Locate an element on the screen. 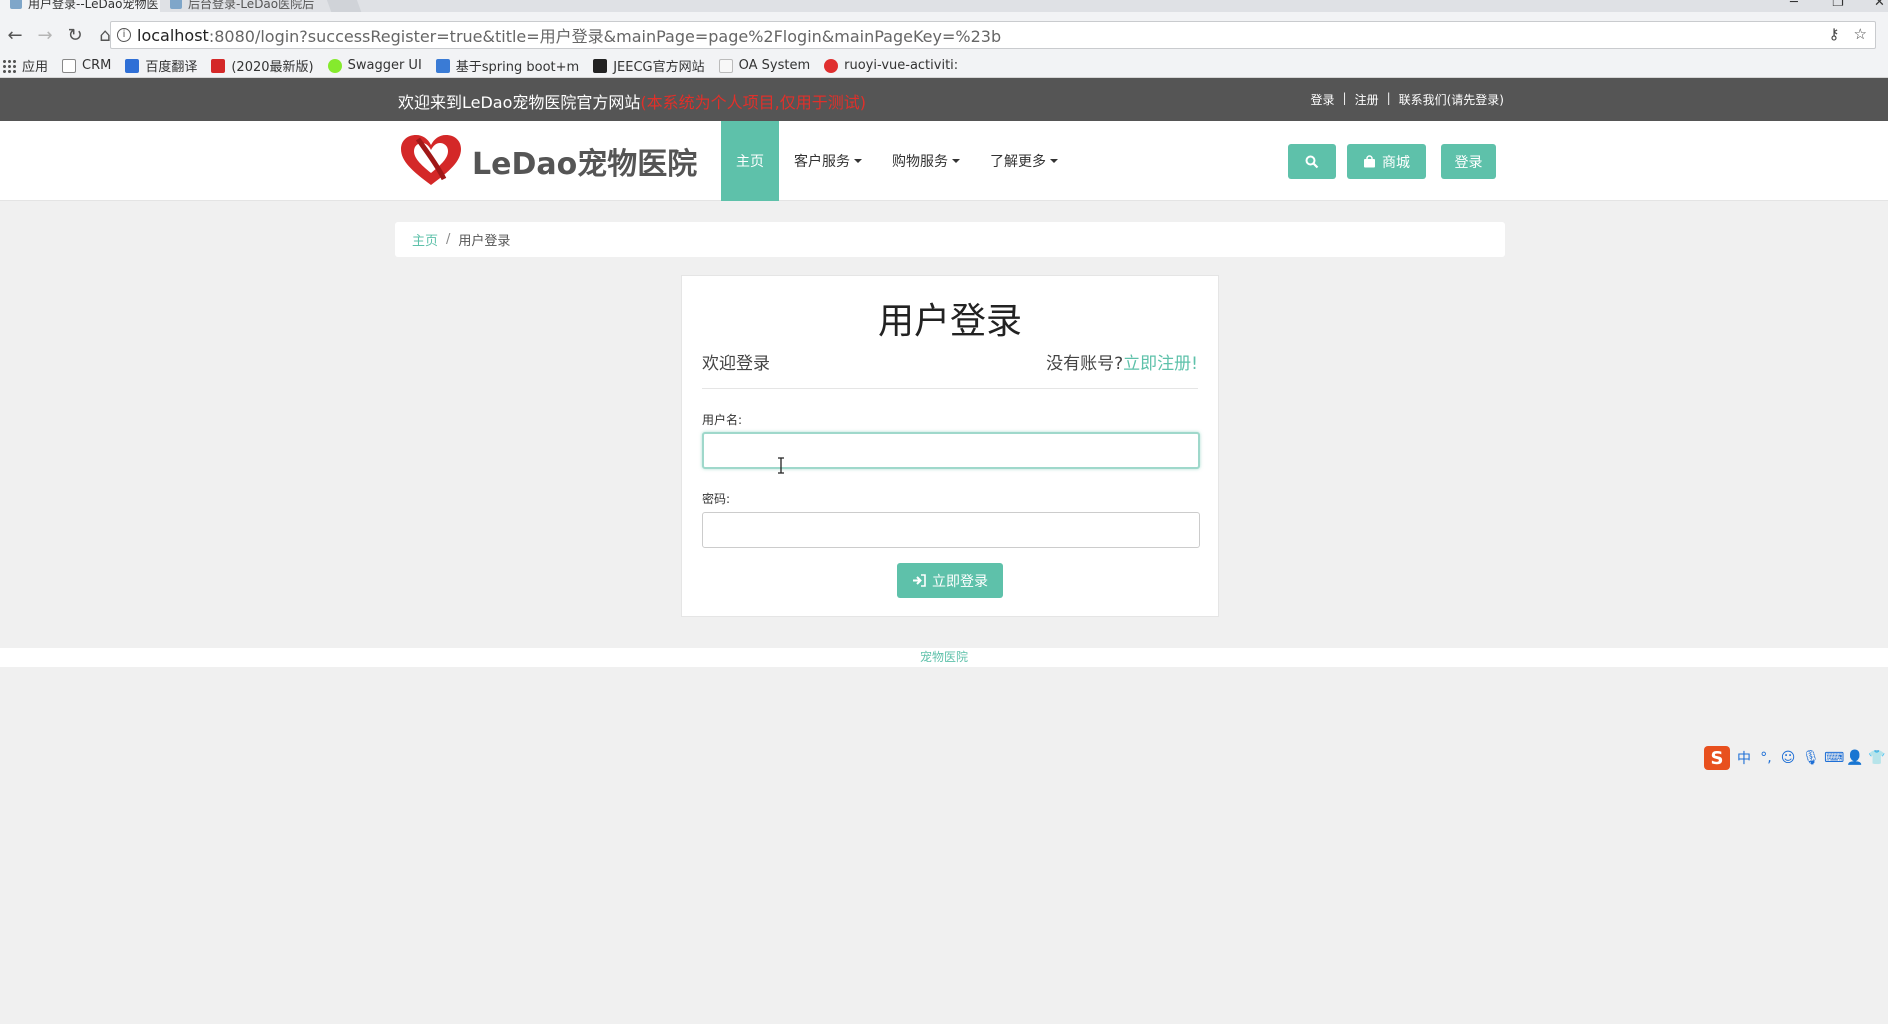 The height and width of the screenshot is (1024, 1888). password-label: 密码: is located at coordinates (716, 499).